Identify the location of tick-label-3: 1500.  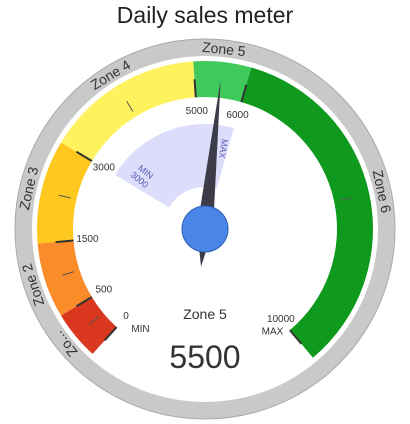
(87, 239).